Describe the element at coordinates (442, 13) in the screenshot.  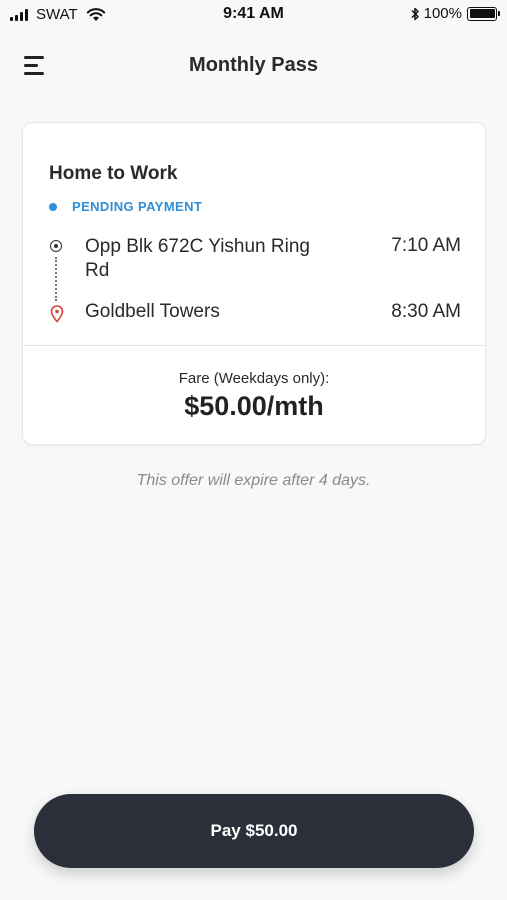
I see `battery-percentage: 100%` at that location.